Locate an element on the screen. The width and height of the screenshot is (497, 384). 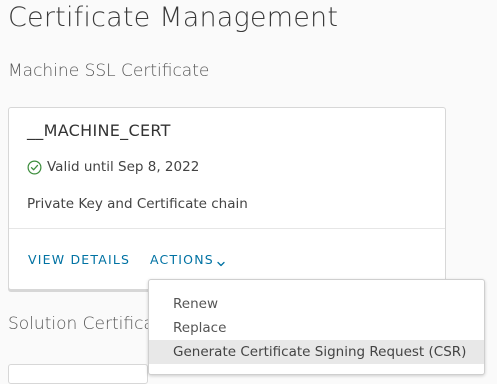
menu-item-replace: Replace is located at coordinates (316, 328).